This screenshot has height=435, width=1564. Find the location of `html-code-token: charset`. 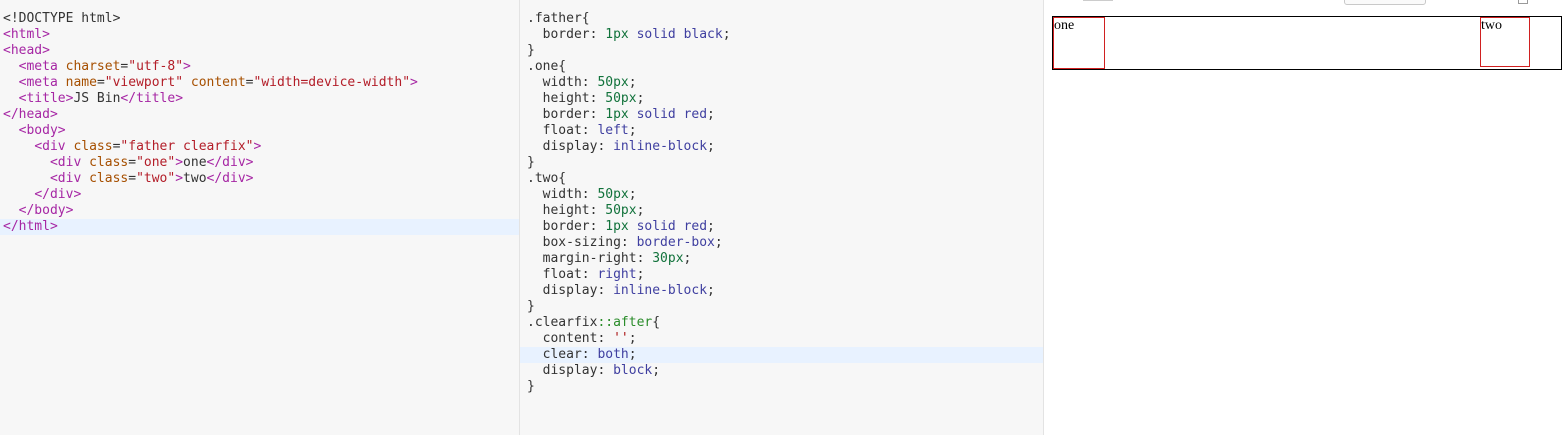

html-code-token: charset is located at coordinates (93, 66).